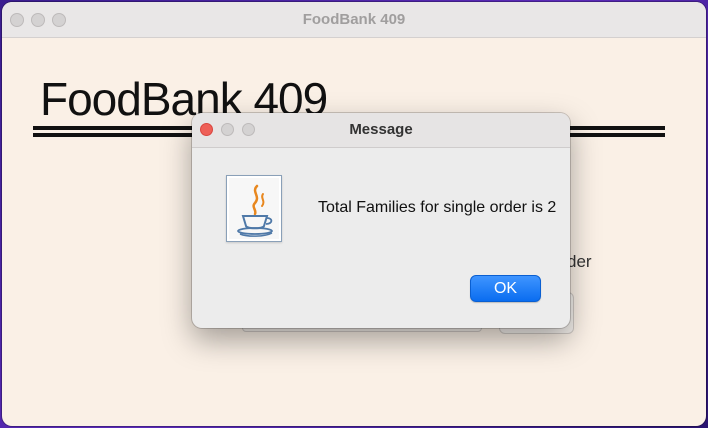 This screenshot has width=708, height=428. Describe the element at coordinates (254, 208) in the screenshot. I see `java-coffee-icon` at that location.